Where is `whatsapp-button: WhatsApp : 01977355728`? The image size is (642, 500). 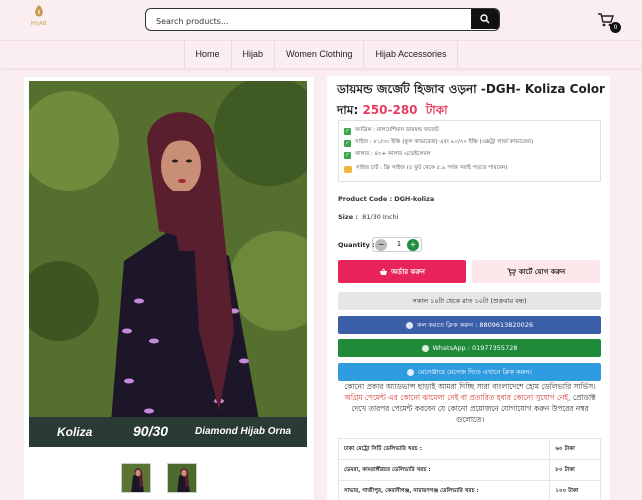
whatsapp-button: WhatsApp : 01977355728 is located at coordinates (469, 348).